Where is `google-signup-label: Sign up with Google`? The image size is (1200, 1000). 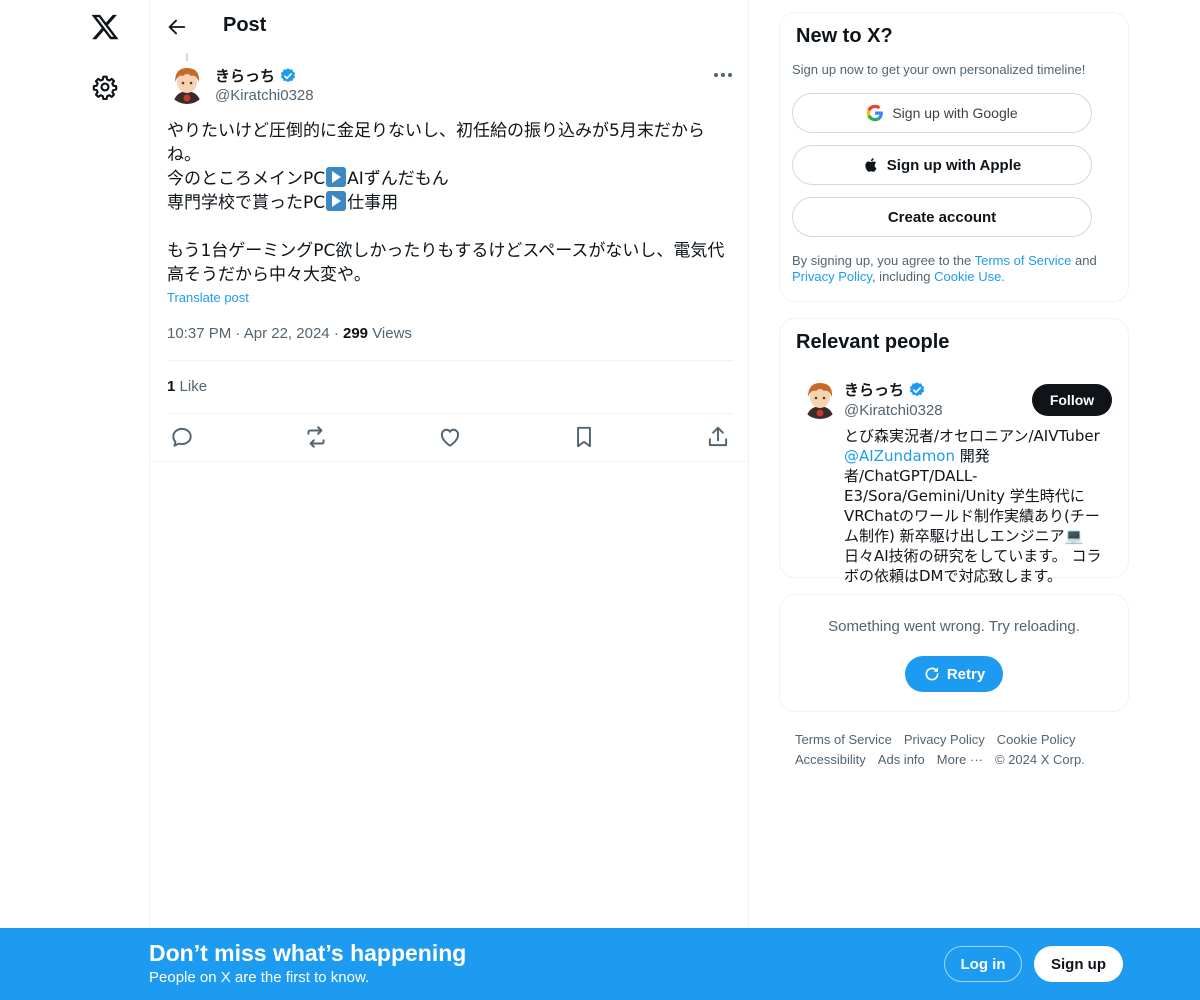 google-signup-label: Sign up with Google is located at coordinates (955, 113).